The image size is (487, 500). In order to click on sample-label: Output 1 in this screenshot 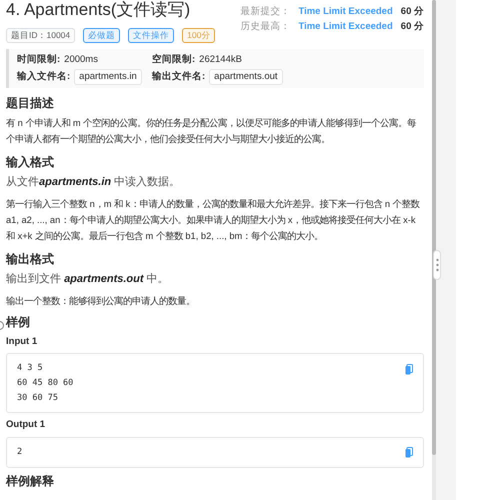, I will do `click(26, 425)`.